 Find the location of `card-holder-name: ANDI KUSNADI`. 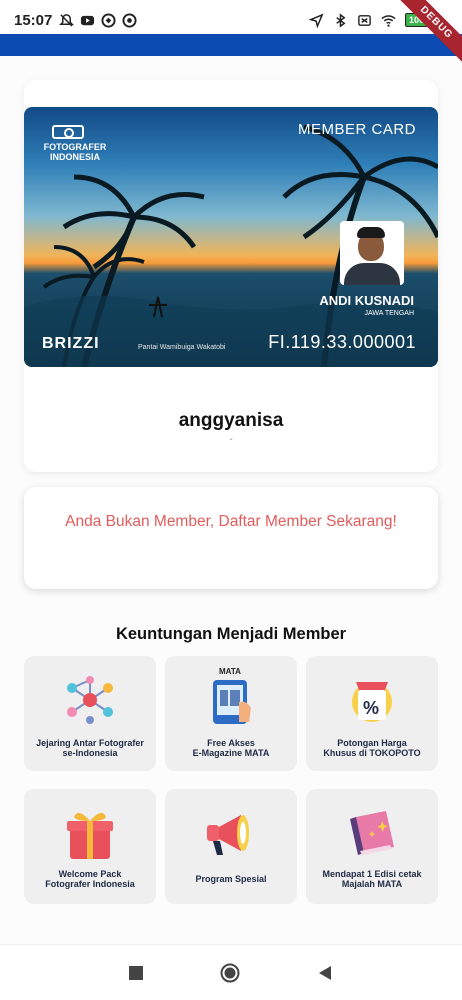

card-holder-name: ANDI KUSNADI is located at coordinates (366, 300).